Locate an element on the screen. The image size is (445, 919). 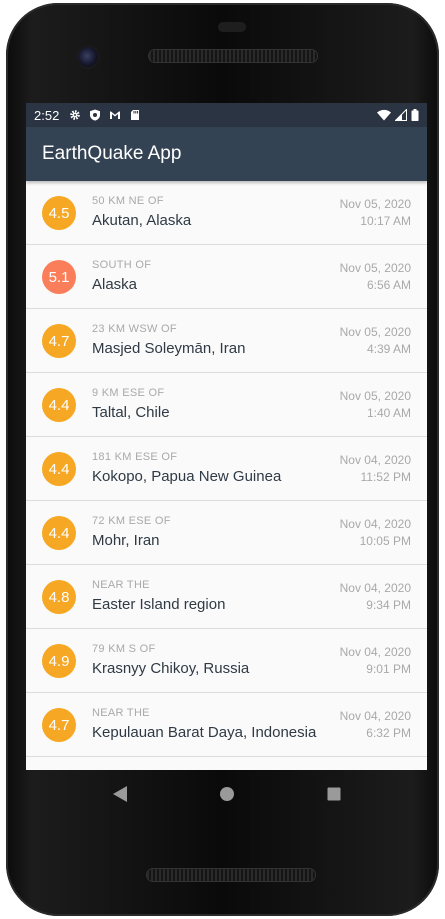
gear-icon is located at coordinates (75, 115).